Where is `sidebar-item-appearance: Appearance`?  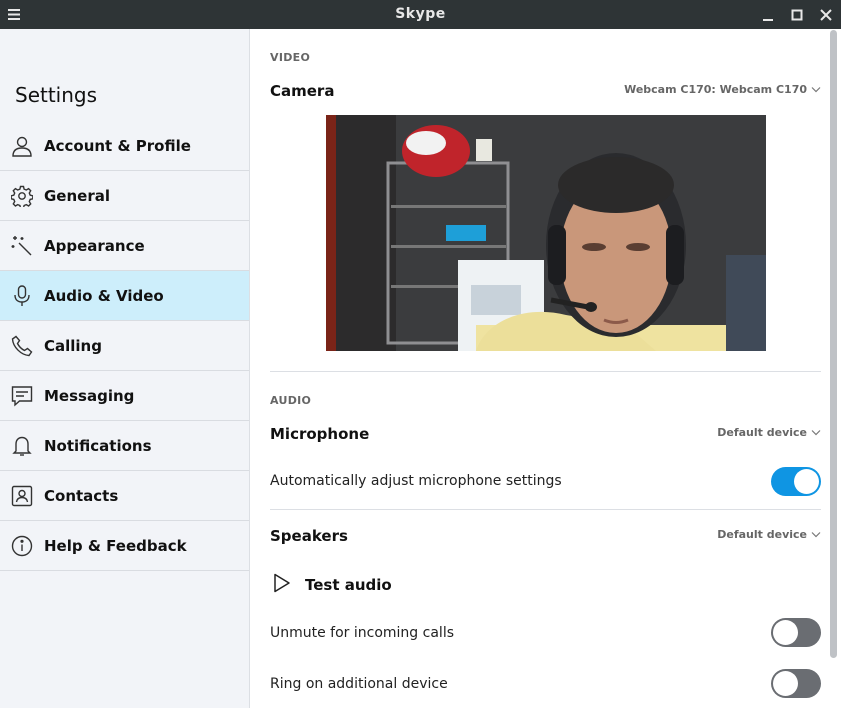 sidebar-item-appearance: Appearance is located at coordinates (124, 246).